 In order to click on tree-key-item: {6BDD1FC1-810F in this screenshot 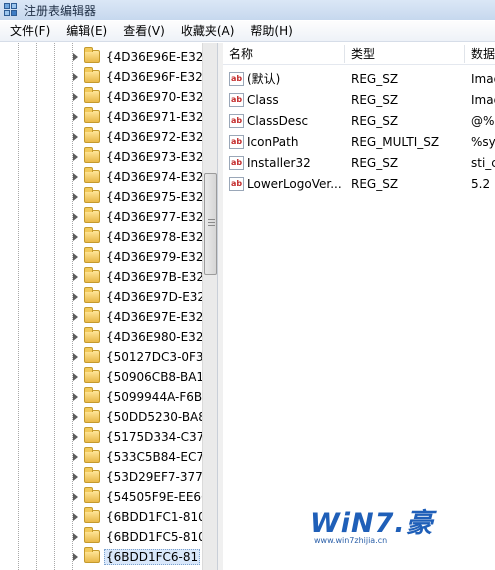, I will do `click(101, 517)`.